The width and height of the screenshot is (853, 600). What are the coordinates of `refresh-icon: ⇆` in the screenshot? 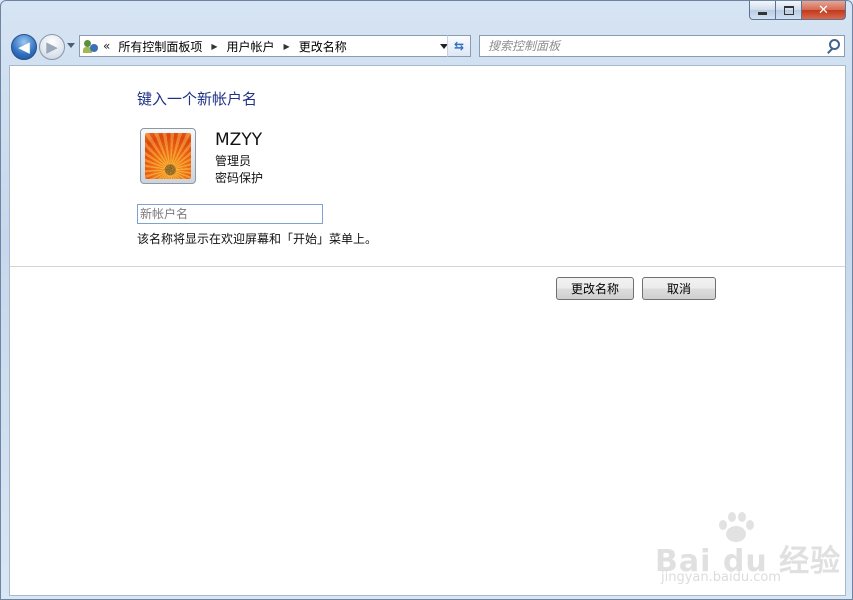 It's located at (459, 46).